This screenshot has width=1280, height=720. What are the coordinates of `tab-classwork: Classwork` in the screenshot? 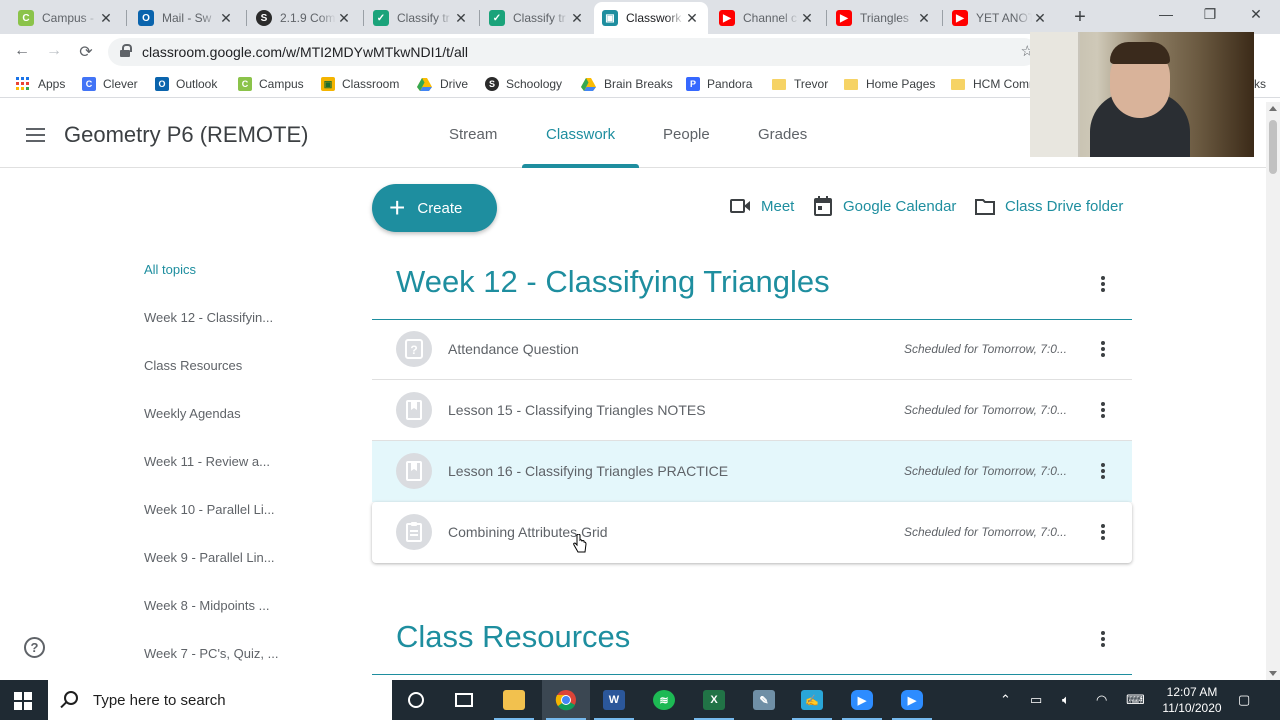 It's located at (580, 134).